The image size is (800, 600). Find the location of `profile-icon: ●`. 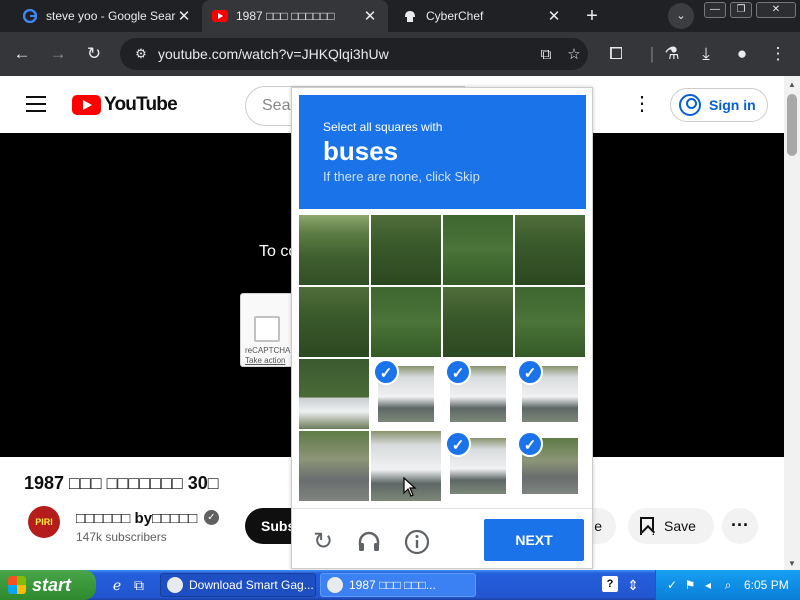

profile-icon: ● is located at coordinates (742, 54).